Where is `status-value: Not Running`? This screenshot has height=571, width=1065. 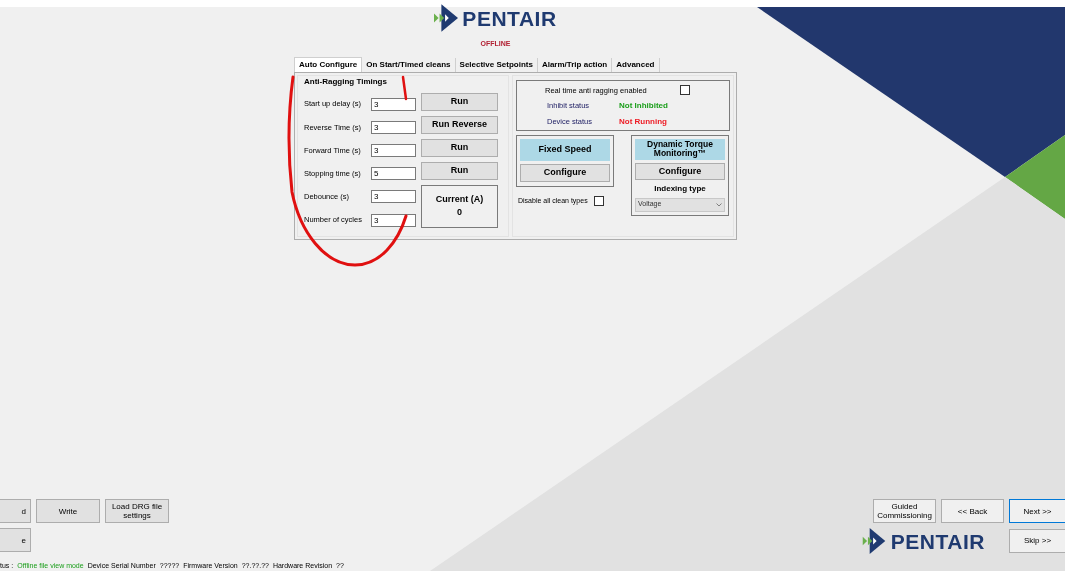
status-value: Not Running is located at coordinates (643, 121).